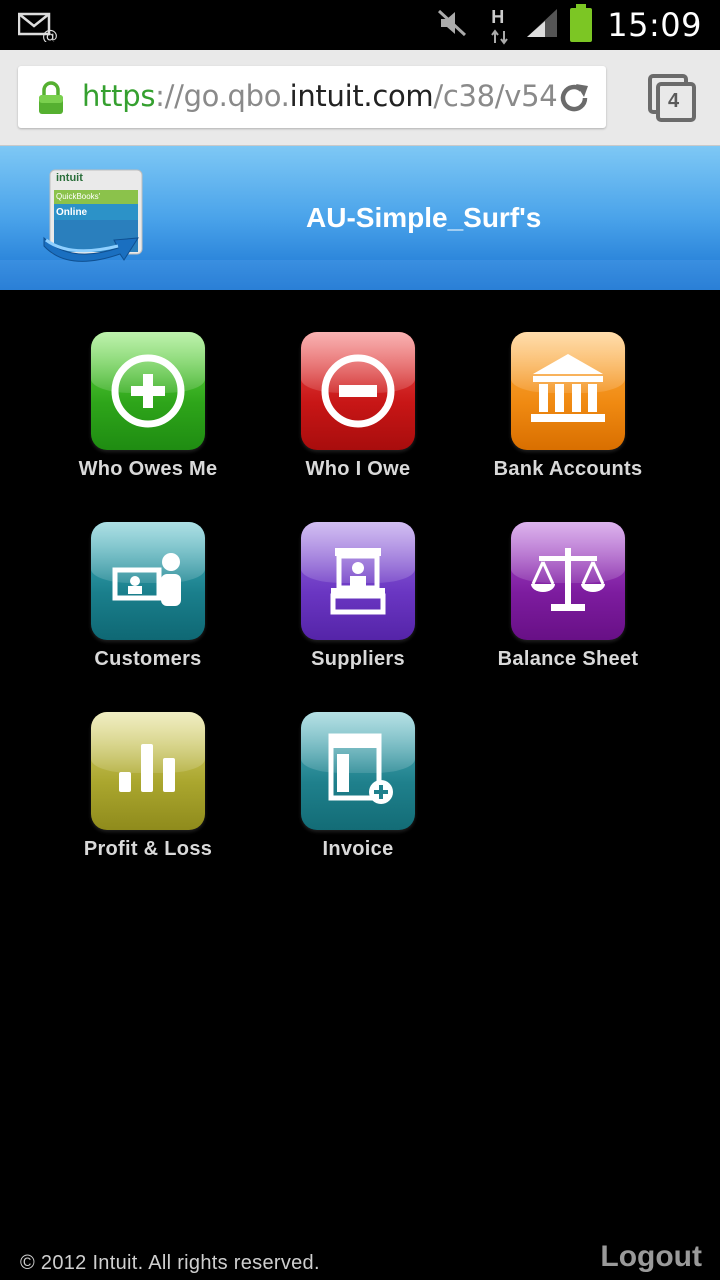 The image size is (720, 1280). What do you see at coordinates (170, 1263) in the screenshot?
I see `copyright: © 2012 Intuit. All rights reserved.` at bounding box center [170, 1263].